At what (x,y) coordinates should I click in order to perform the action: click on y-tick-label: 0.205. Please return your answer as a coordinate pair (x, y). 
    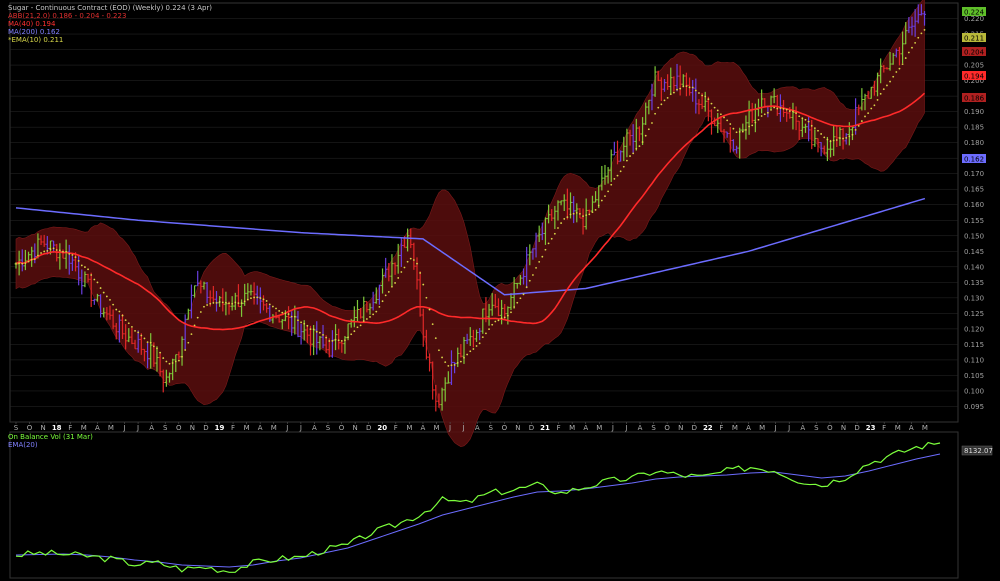
    Looking at the image, I should click on (974, 66).